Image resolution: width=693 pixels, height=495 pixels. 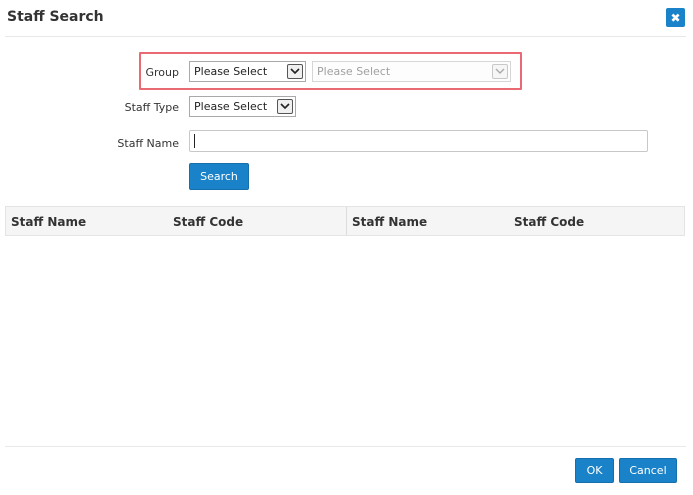 I want to click on cancel-button: Cancel, so click(x=648, y=470).